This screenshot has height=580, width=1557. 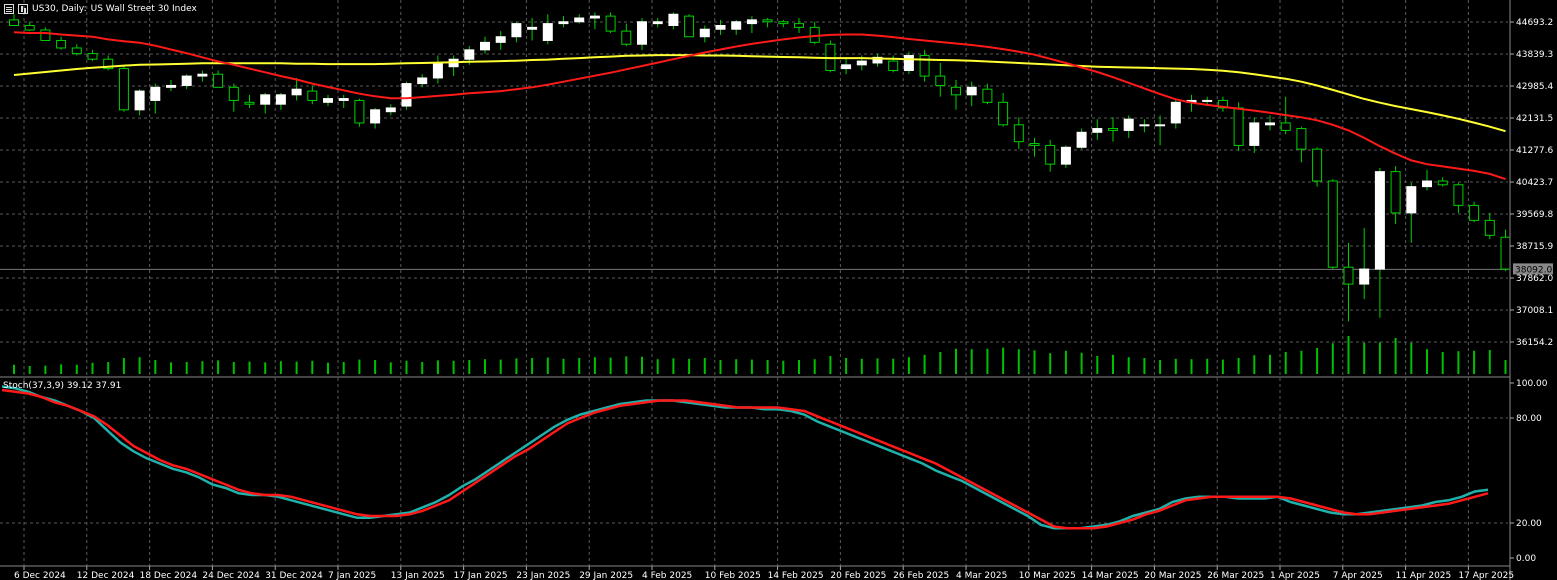 I want to click on candlestick-icon, so click(x=23, y=9).